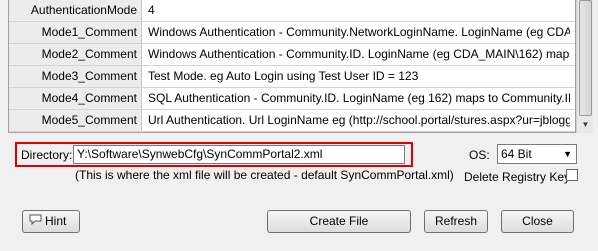 The width and height of the screenshot is (598, 251). I want to click on create-file-button: Create File, so click(339, 221).